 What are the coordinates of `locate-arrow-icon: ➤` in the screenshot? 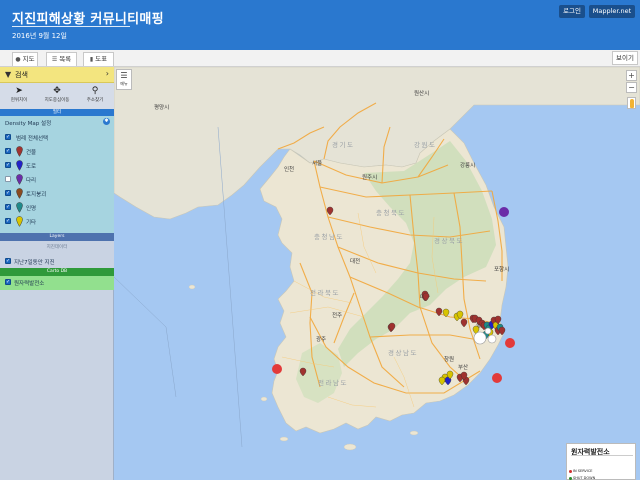 It's located at (19, 91).